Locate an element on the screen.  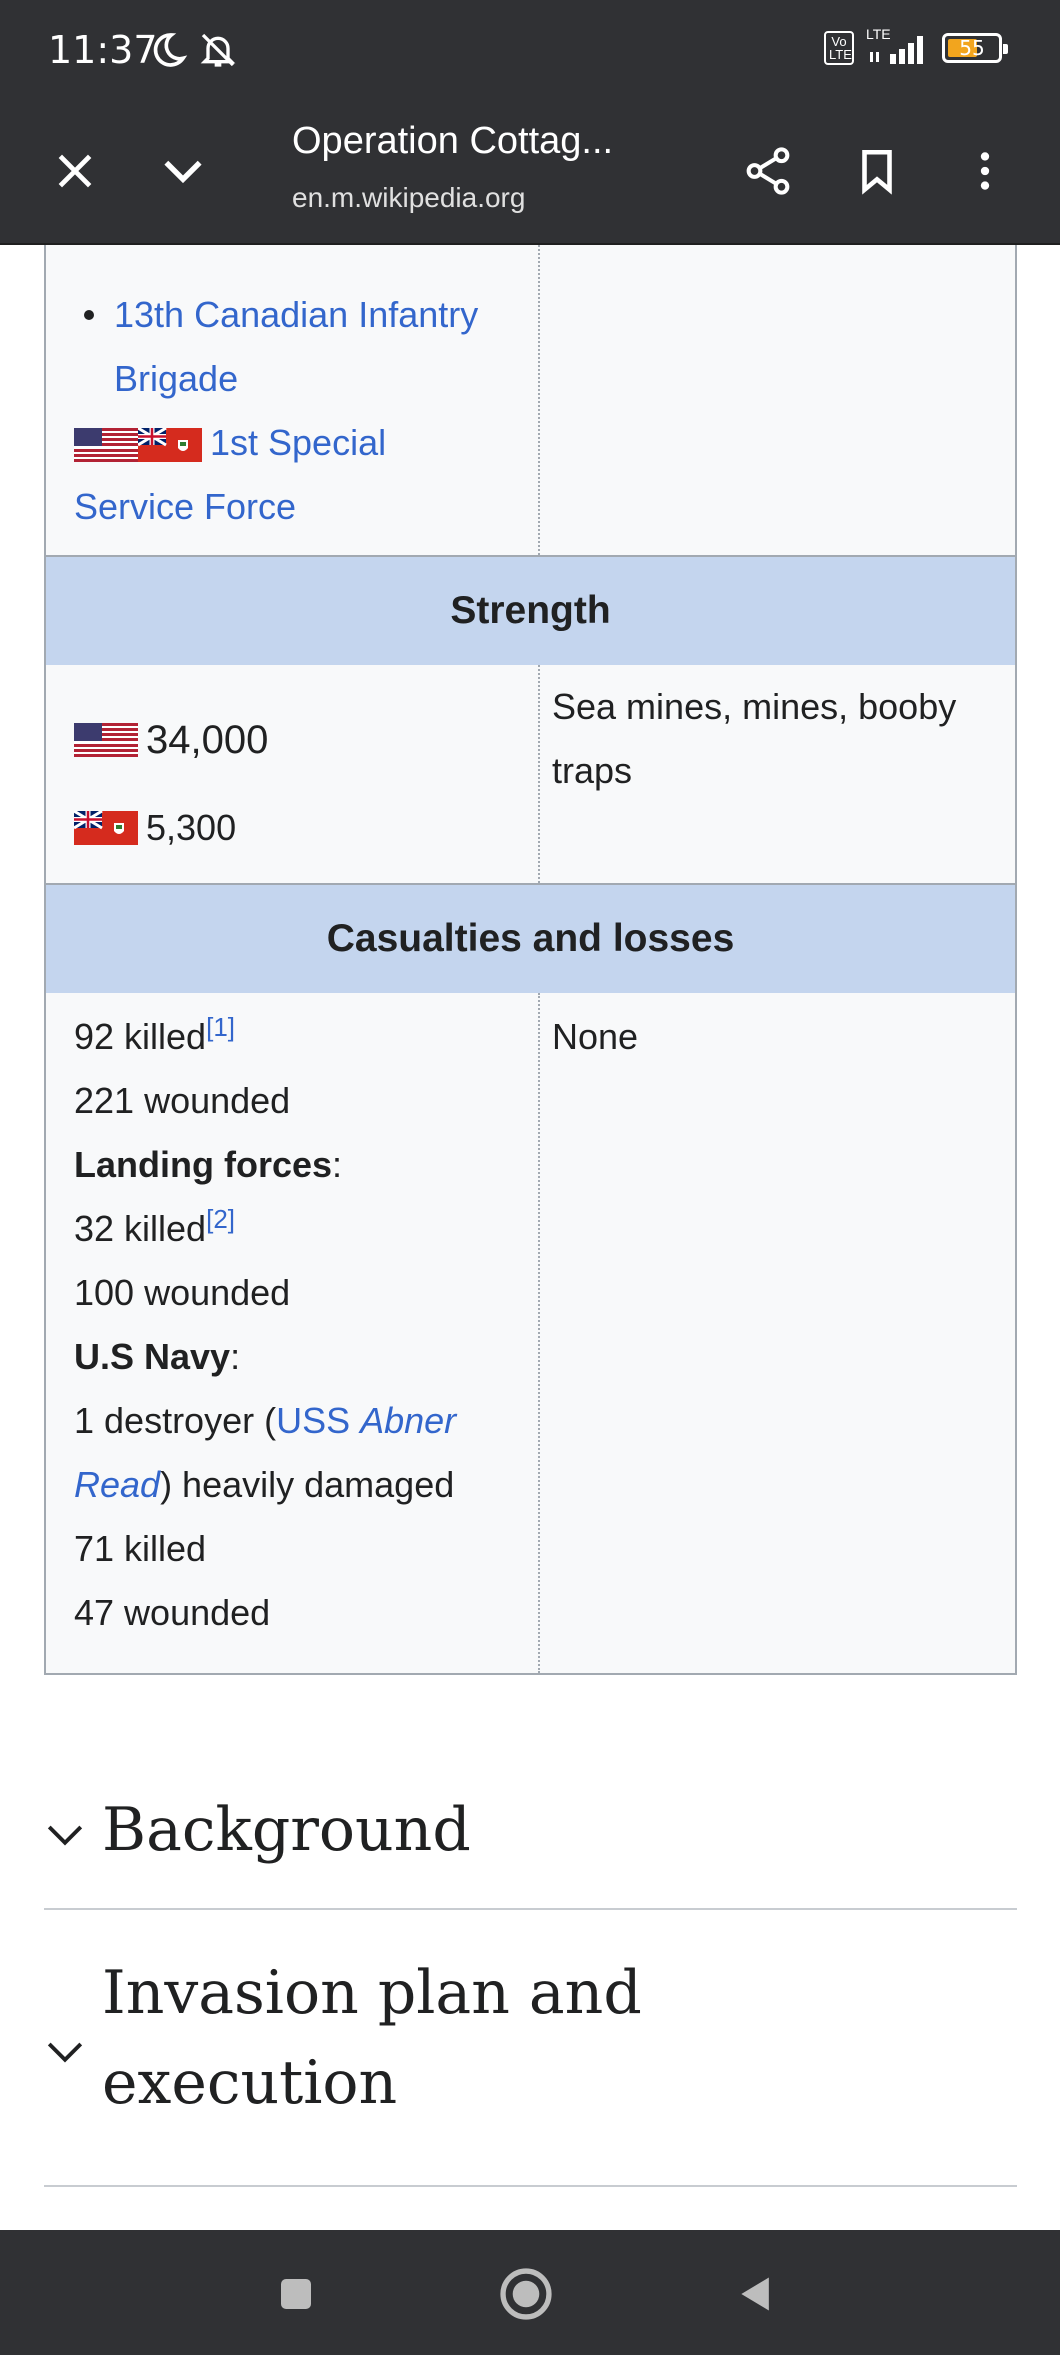
lte-signal-icon: LTE is located at coordinates (898, 46).